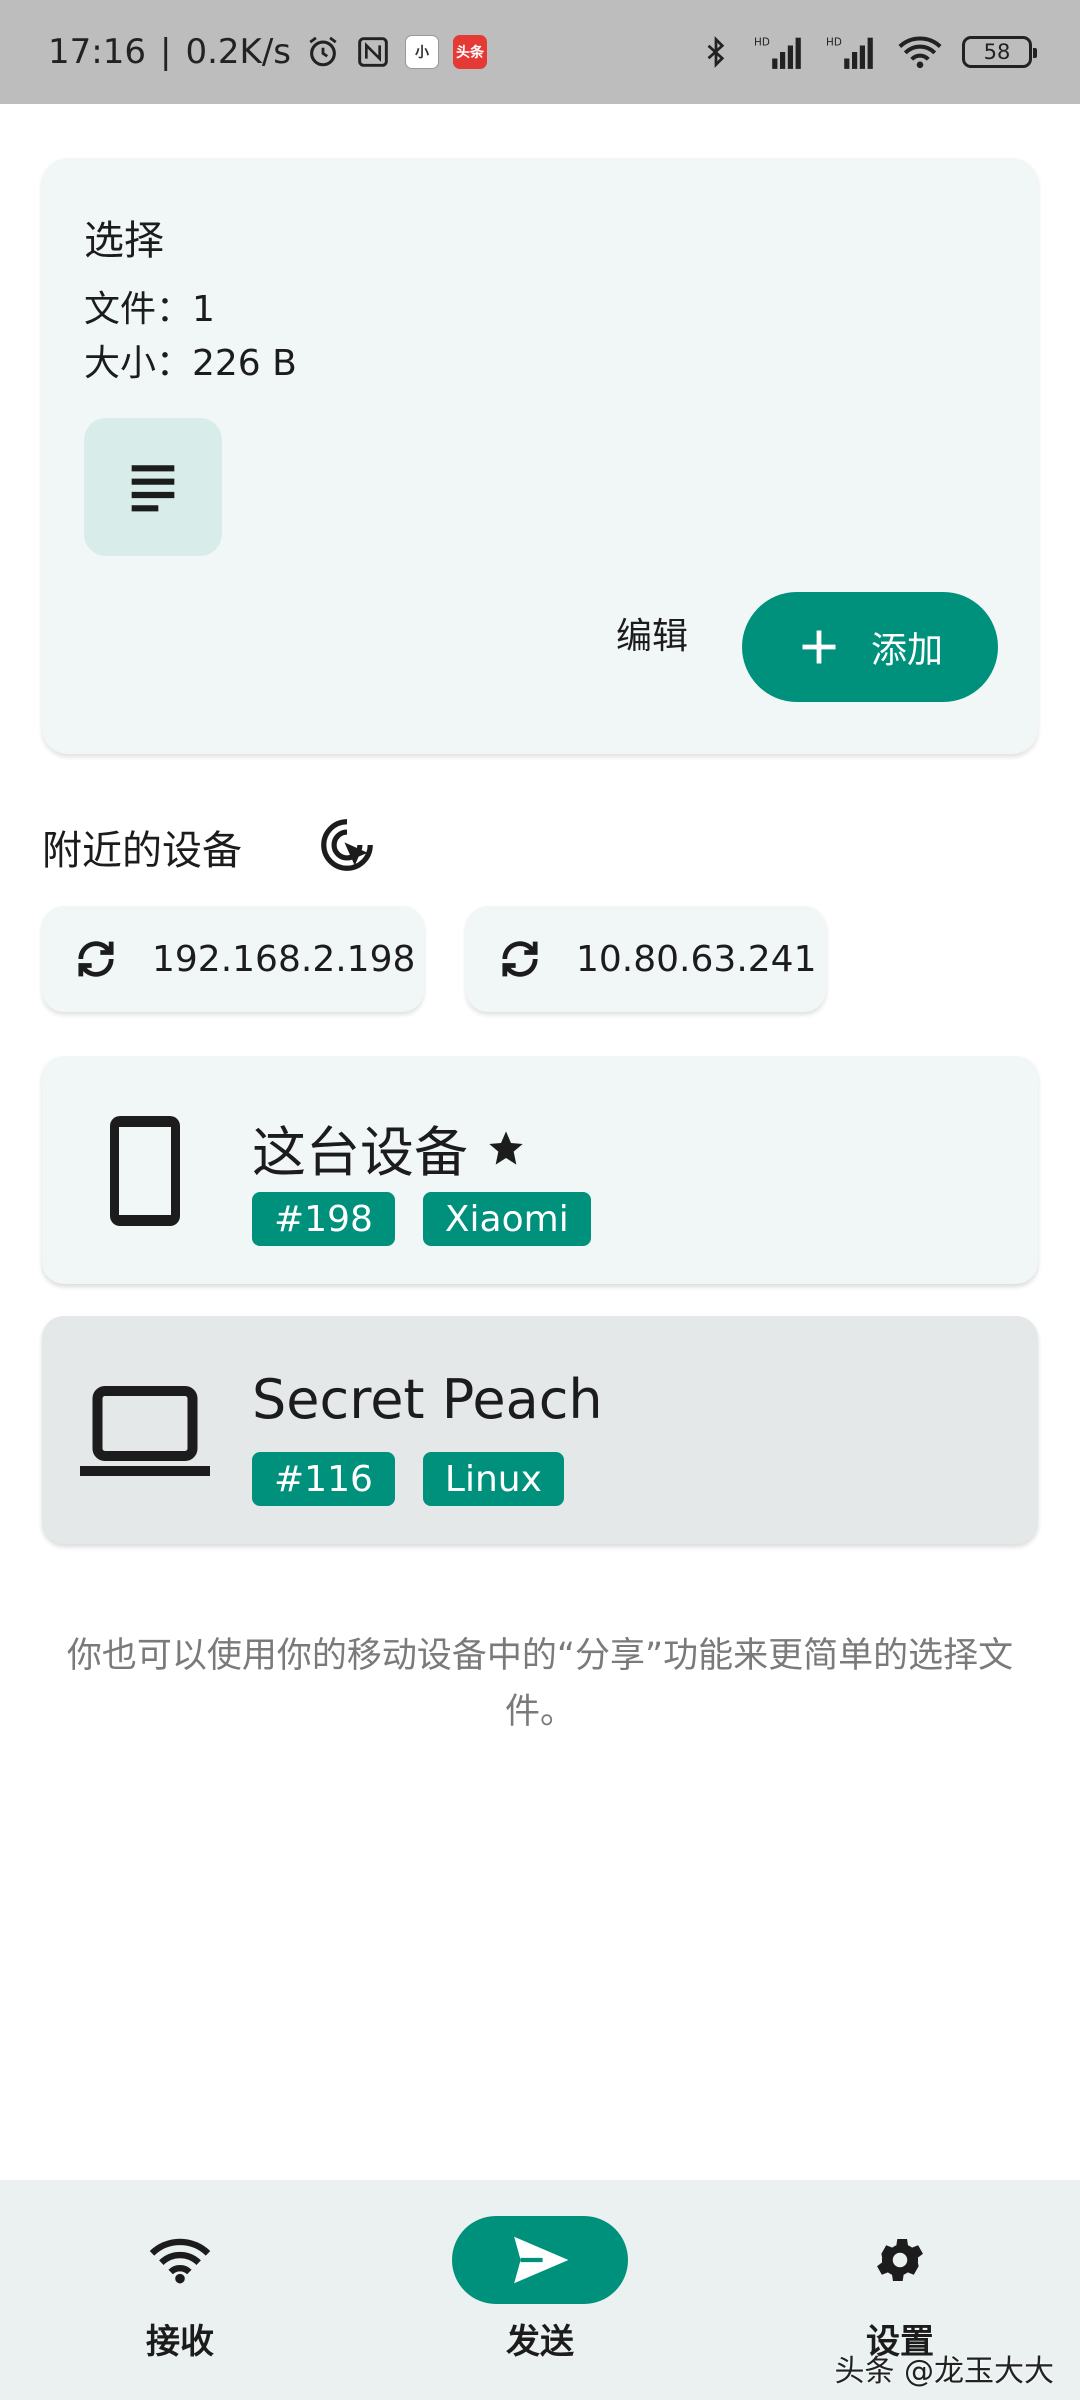 The image size is (1080, 2400). Describe the element at coordinates (506, 1147) in the screenshot. I see `star-icon` at that location.